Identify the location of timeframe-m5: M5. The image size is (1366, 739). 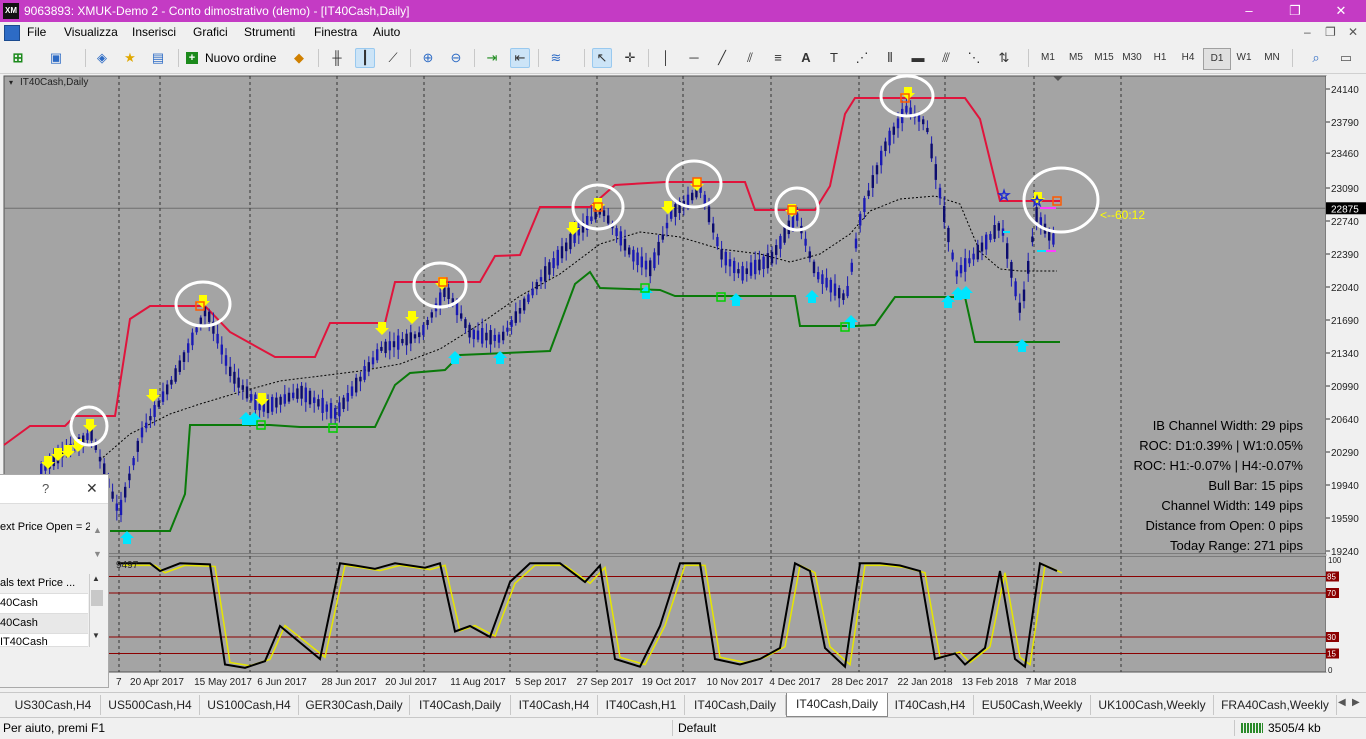
(1076, 58).